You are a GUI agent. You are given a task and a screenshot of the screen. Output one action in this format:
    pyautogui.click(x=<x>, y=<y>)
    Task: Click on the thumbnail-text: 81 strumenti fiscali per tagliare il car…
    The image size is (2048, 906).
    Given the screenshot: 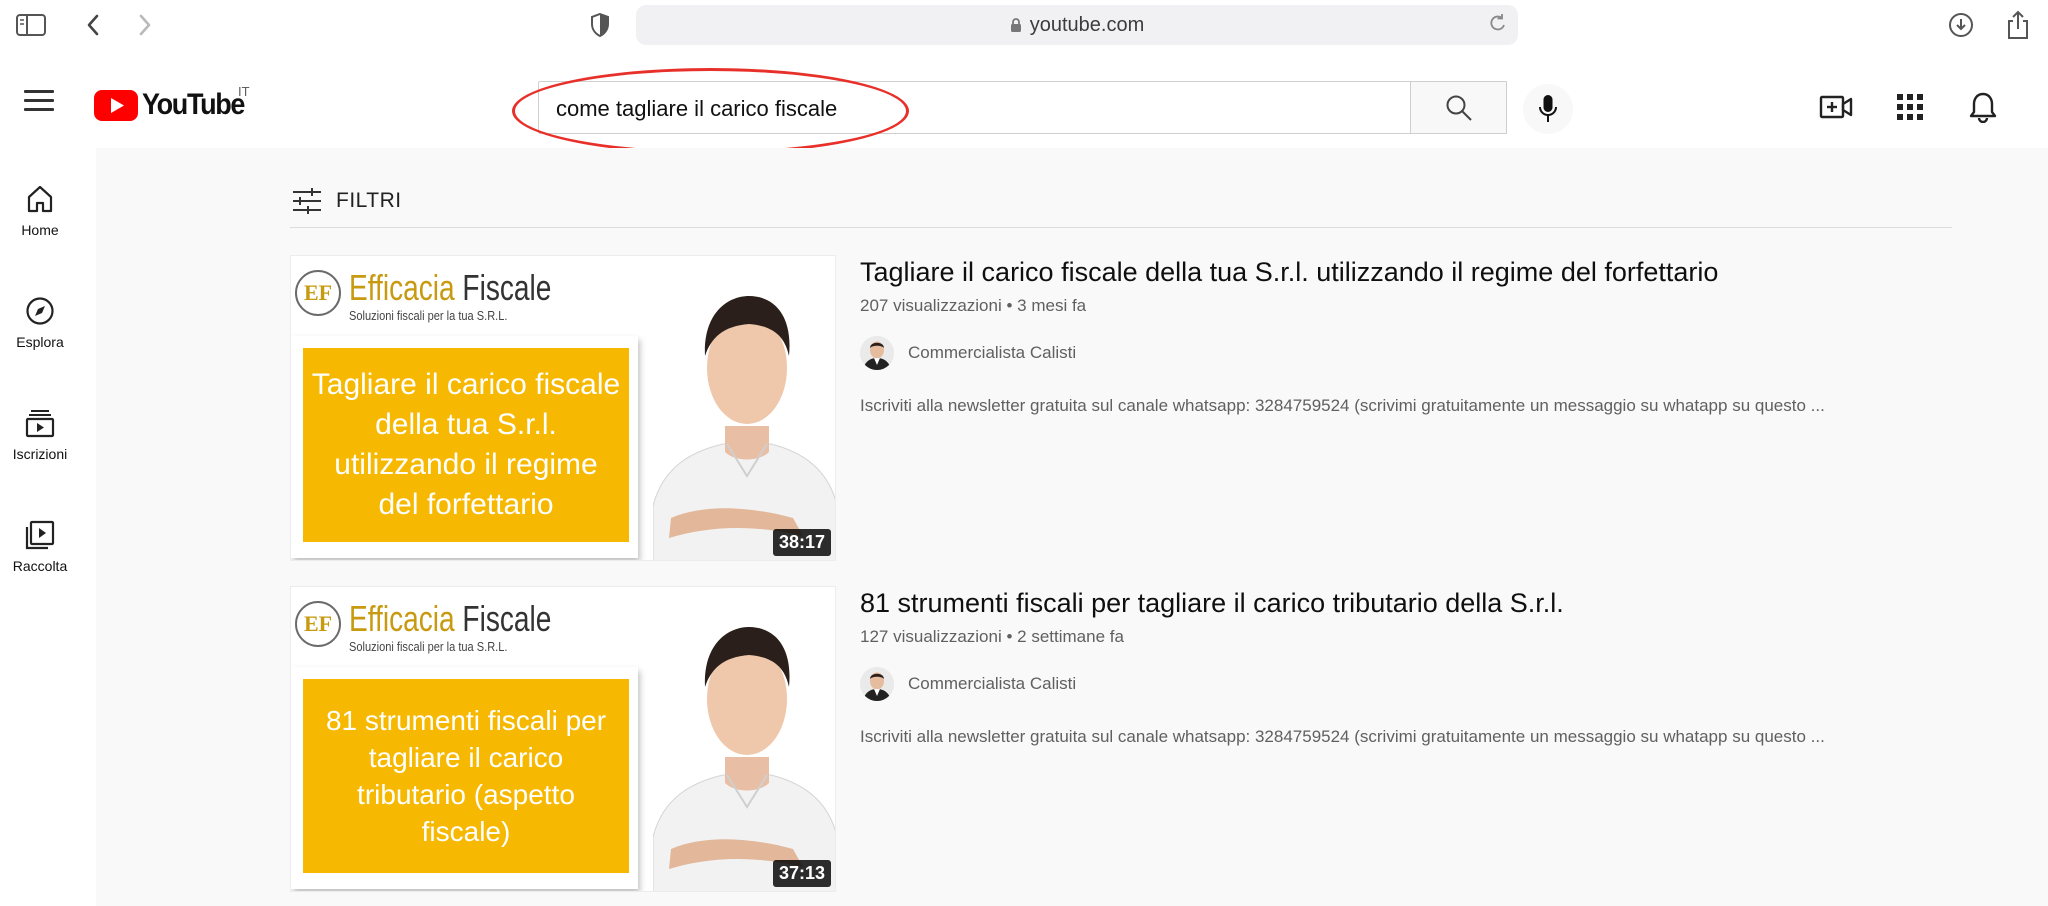 What is the action you would take?
    pyautogui.click(x=466, y=776)
    